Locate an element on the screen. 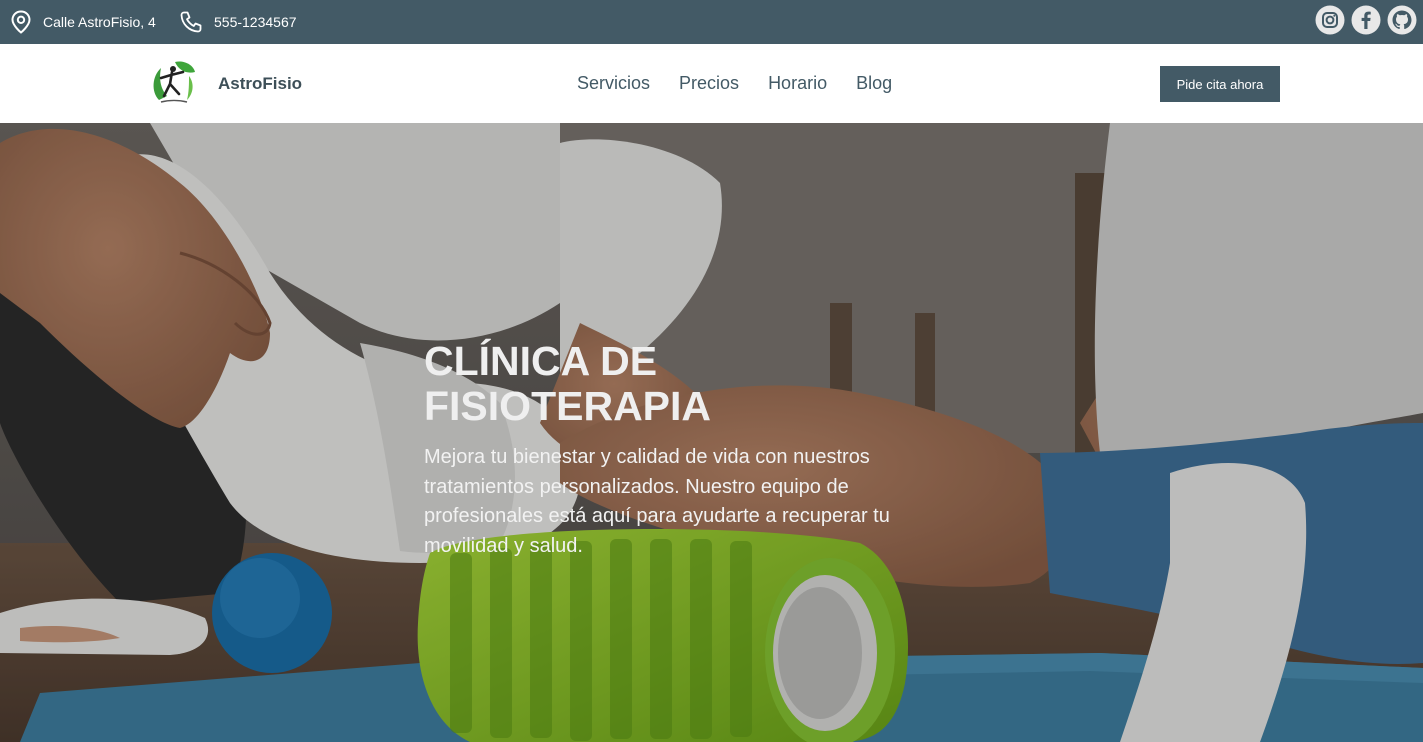  facebook-icon is located at coordinates (1366, 22).